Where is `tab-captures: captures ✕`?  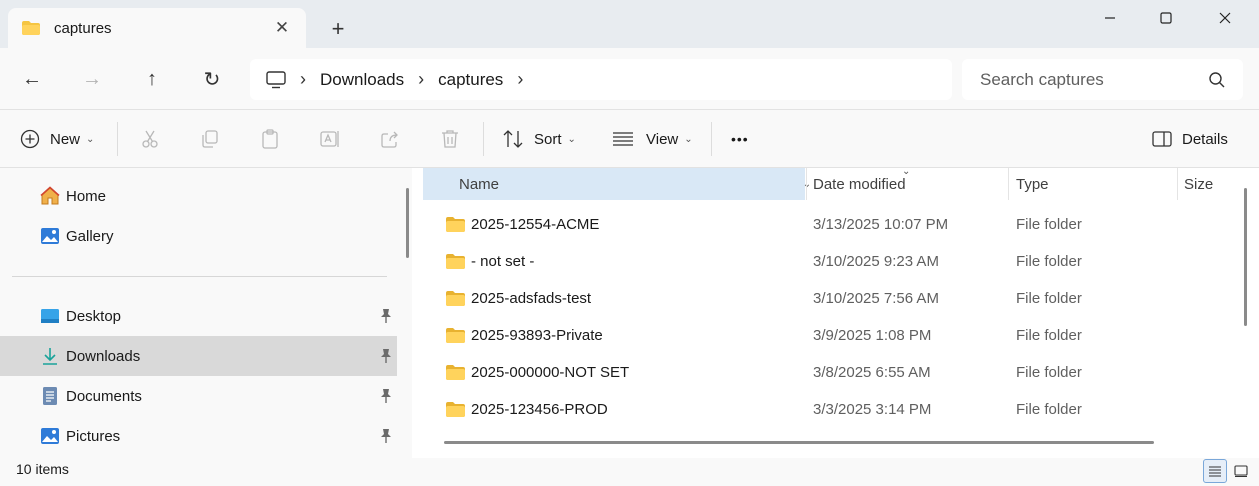 tab-captures: captures ✕ is located at coordinates (157, 28).